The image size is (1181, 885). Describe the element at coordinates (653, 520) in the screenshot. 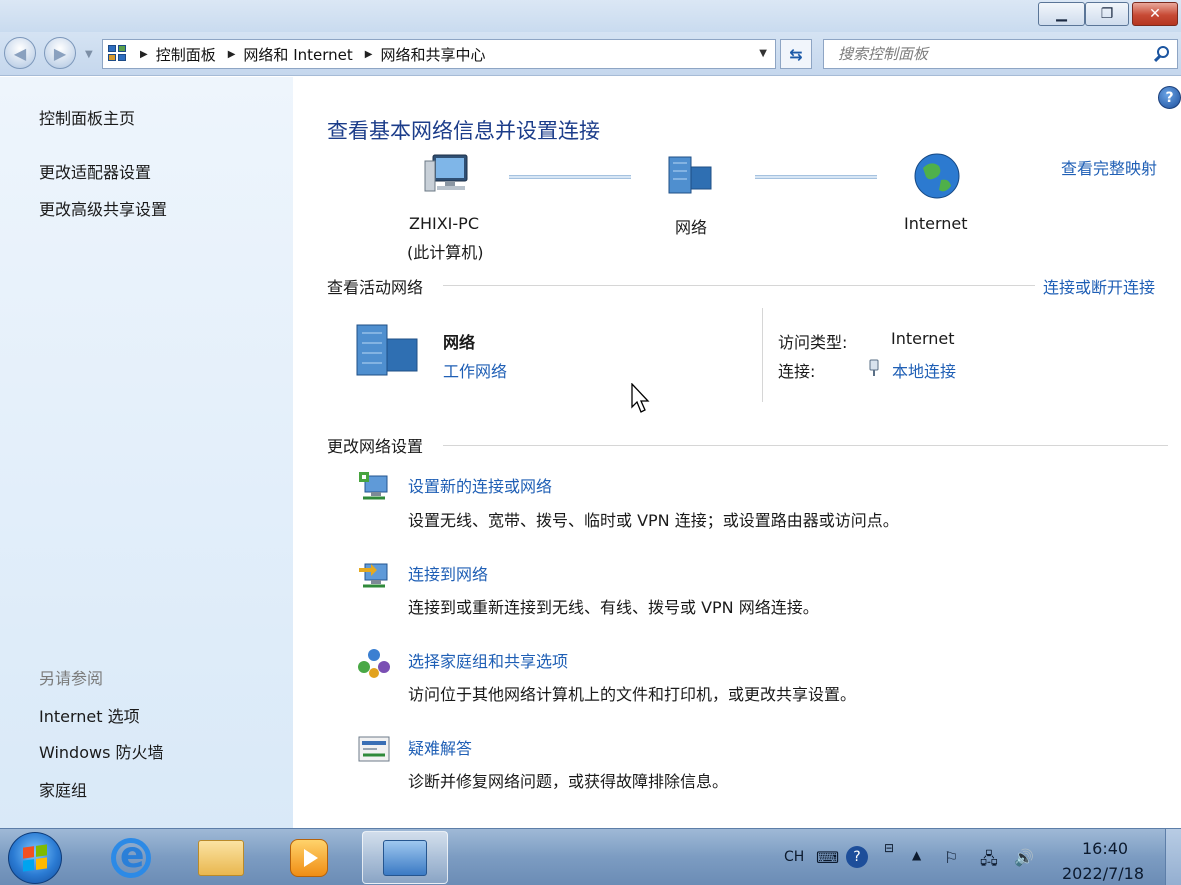

I see `task-setup-connection-desc: 设置无线、宽带、拨号、临时或 VPN 连接；或设置路由器或访问点。` at that location.